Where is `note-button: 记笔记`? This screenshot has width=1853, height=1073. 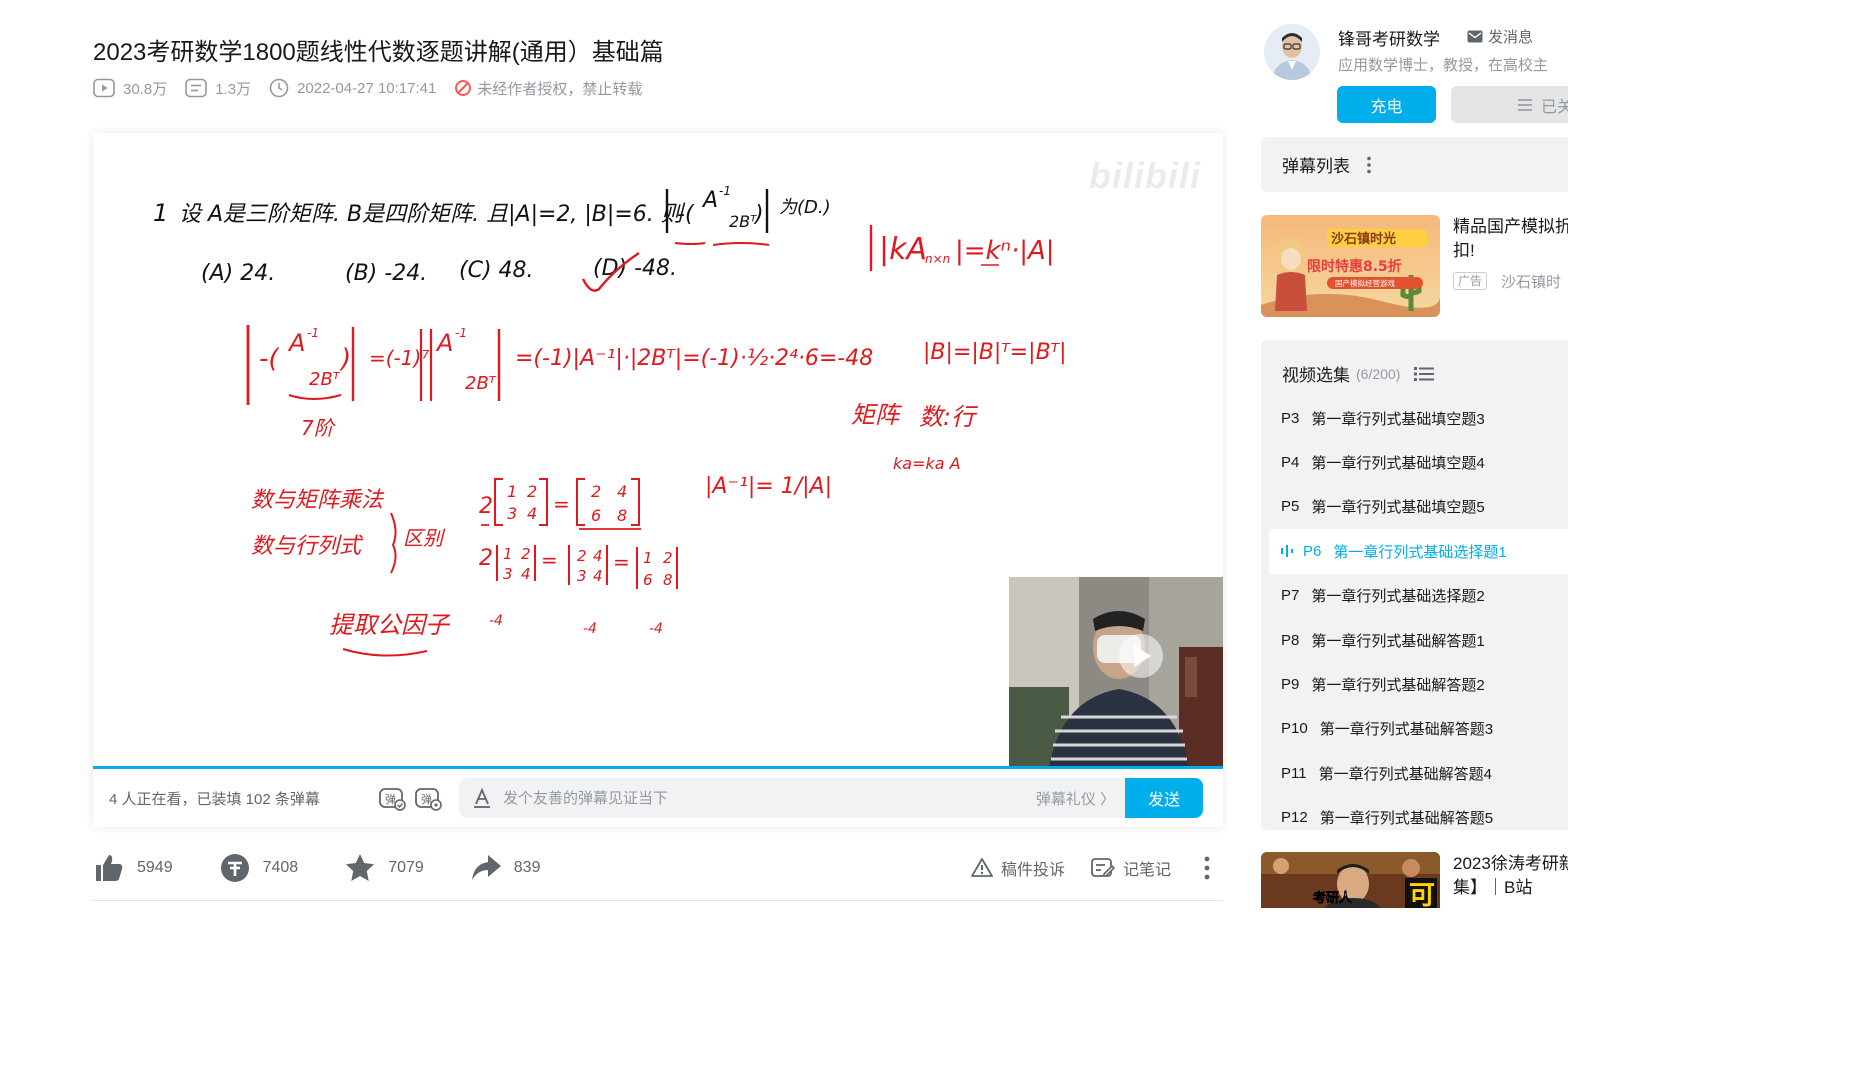
note-button: 记笔记 is located at coordinates (1131, 868).